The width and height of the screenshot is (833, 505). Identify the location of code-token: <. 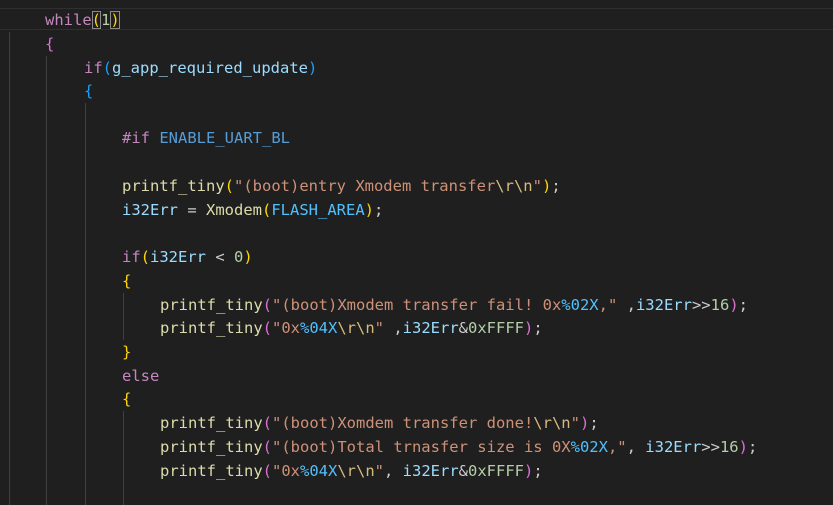
(220, 257).